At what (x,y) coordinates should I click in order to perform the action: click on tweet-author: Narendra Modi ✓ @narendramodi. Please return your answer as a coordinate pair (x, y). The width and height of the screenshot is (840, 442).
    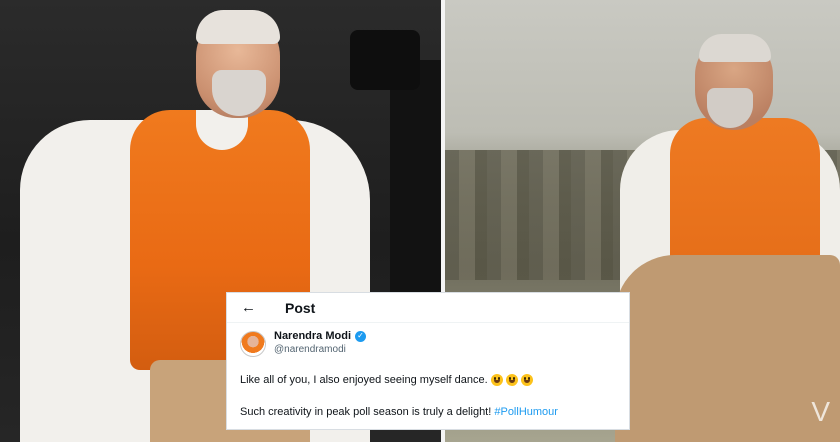
    Looking at the image, I should click on (428, 343).